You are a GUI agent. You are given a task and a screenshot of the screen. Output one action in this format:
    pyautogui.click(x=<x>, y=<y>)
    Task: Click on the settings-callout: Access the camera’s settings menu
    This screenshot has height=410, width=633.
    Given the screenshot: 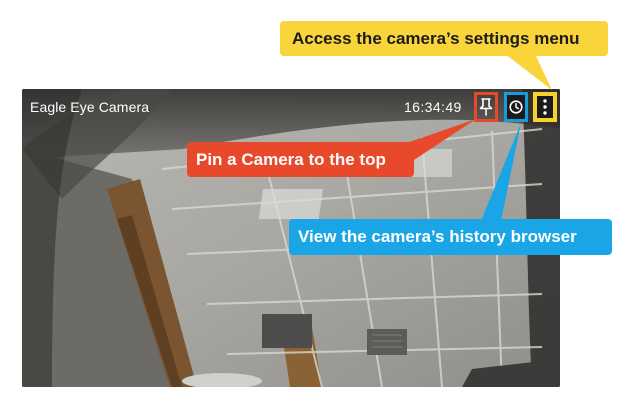 What is the action you would take?
    pyautogui.click(x=444, y=38)
    